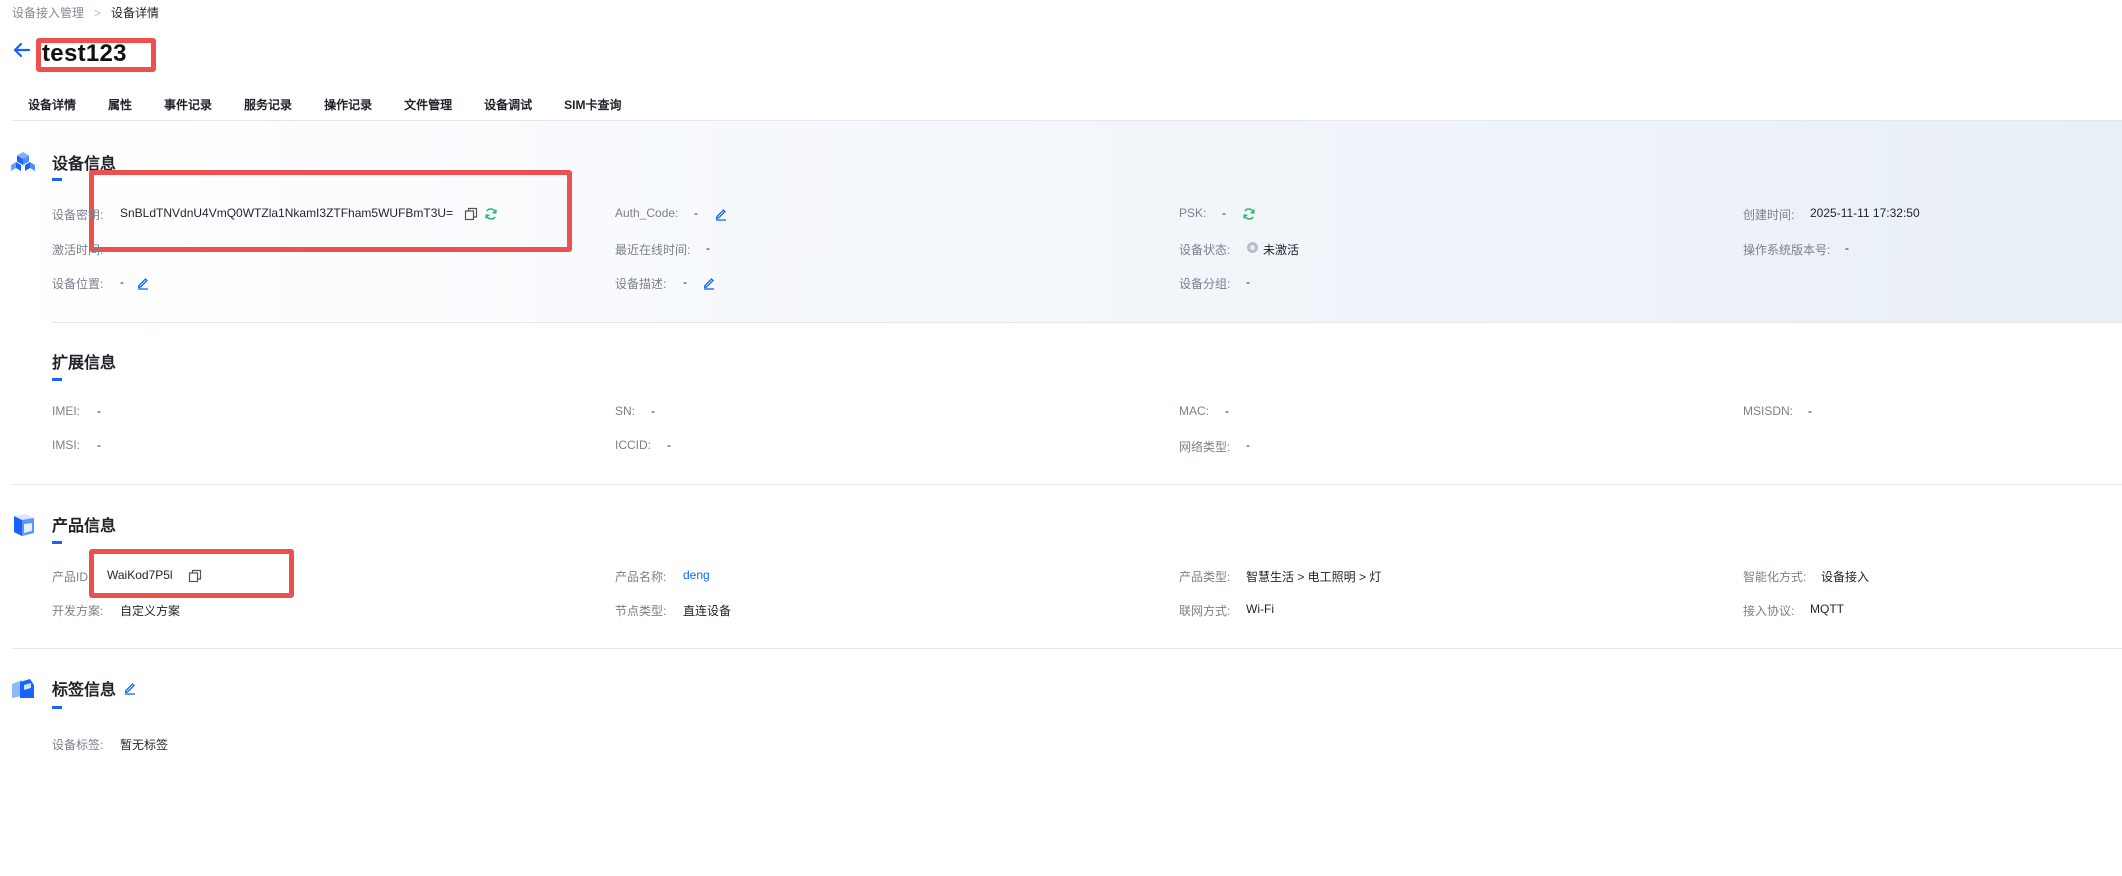  I want to click on network-type-label: 网络类型:, so click(1205, 447).